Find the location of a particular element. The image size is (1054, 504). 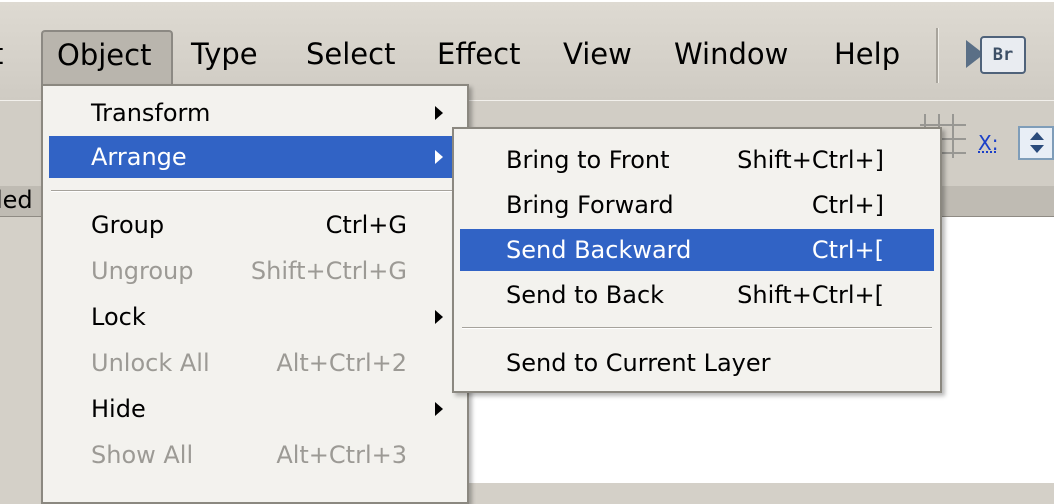

x-coordinate-stepper is located at coordinates (1036, 143).